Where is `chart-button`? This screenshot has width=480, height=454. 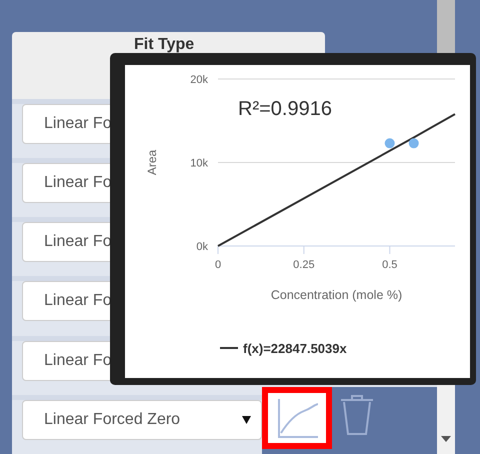 chart-button is located at coordinates (297, 417).